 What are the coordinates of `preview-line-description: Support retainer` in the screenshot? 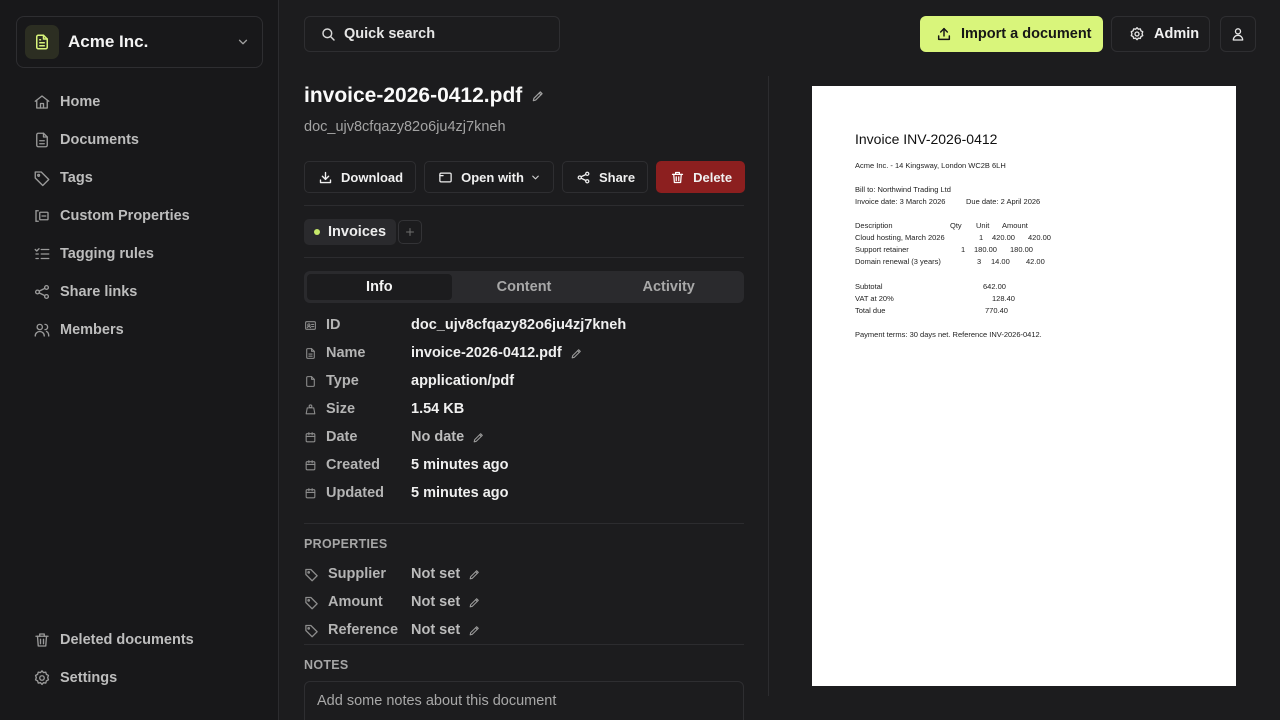 It's located at (882, 249).